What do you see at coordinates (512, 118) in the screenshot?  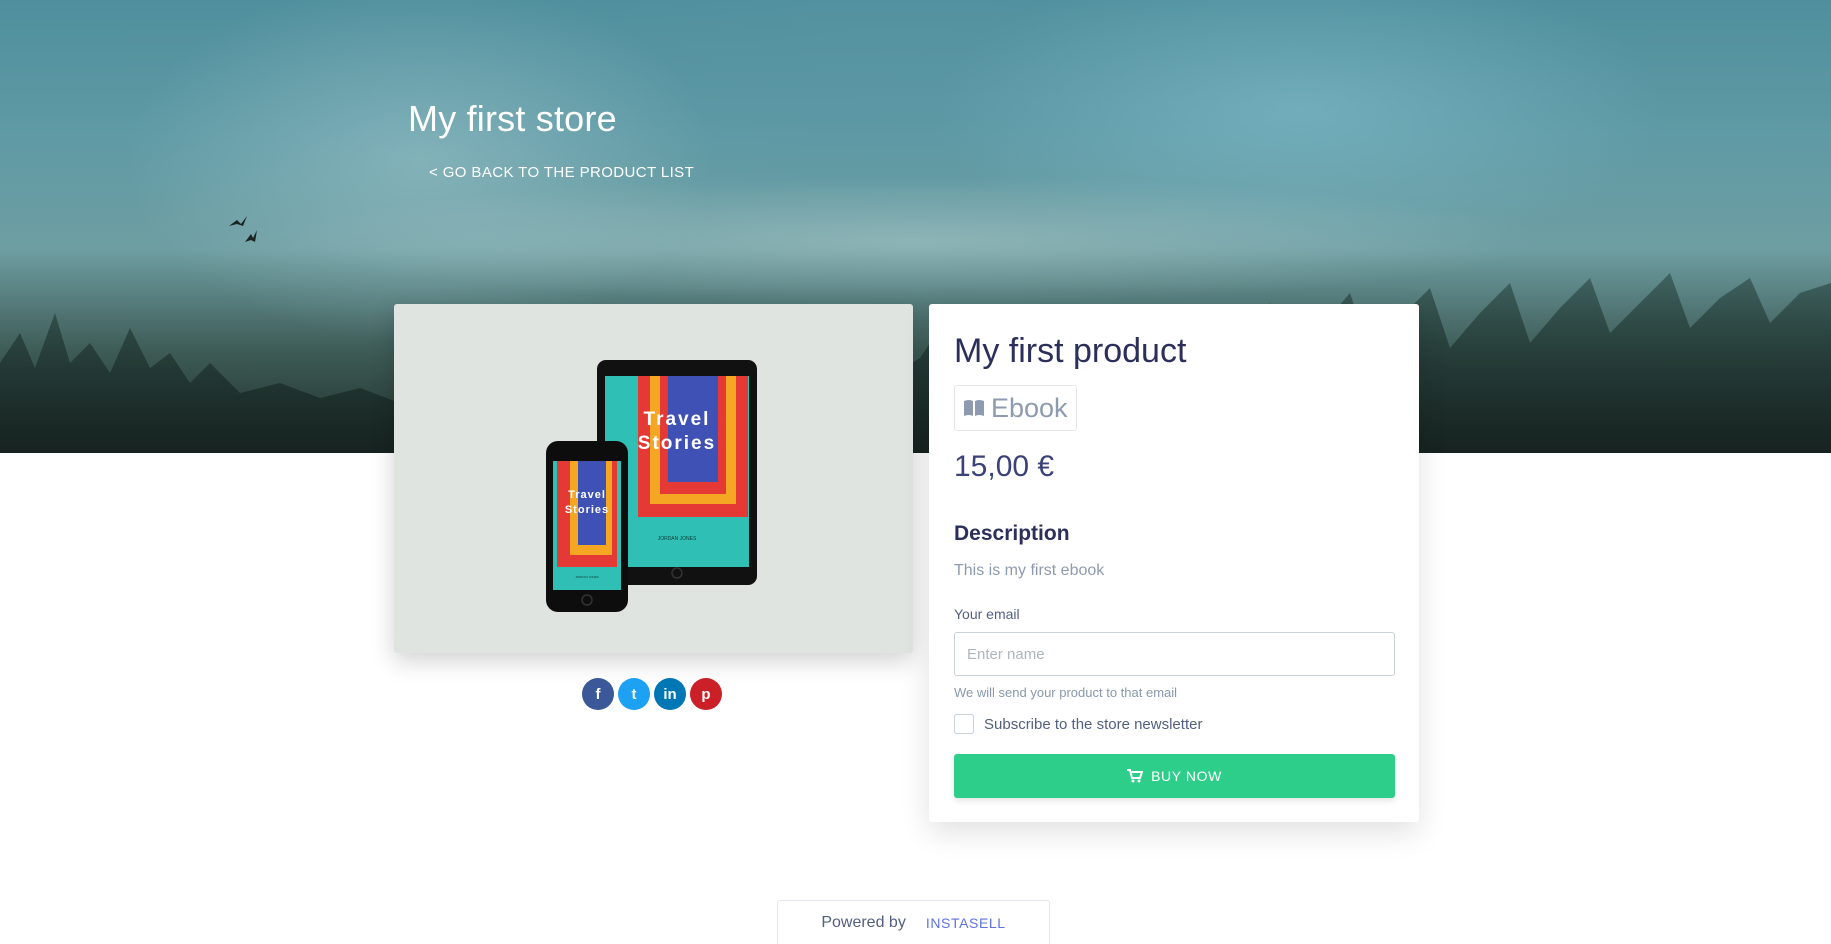 I see `store-title: My first store` at bounding box center [512, 118].